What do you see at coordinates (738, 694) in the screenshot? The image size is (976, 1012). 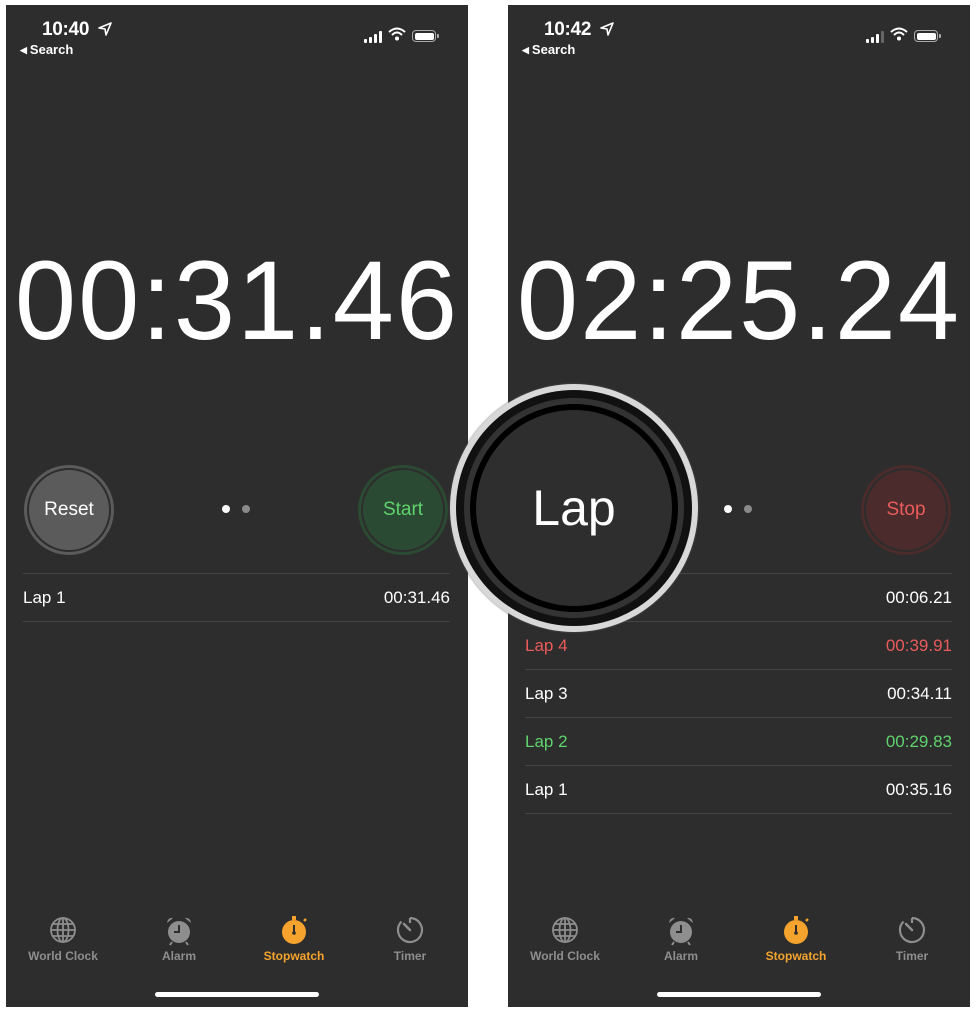 I see `lap-row: Lap 3 00:34.11` at bounding box center [738, 694].